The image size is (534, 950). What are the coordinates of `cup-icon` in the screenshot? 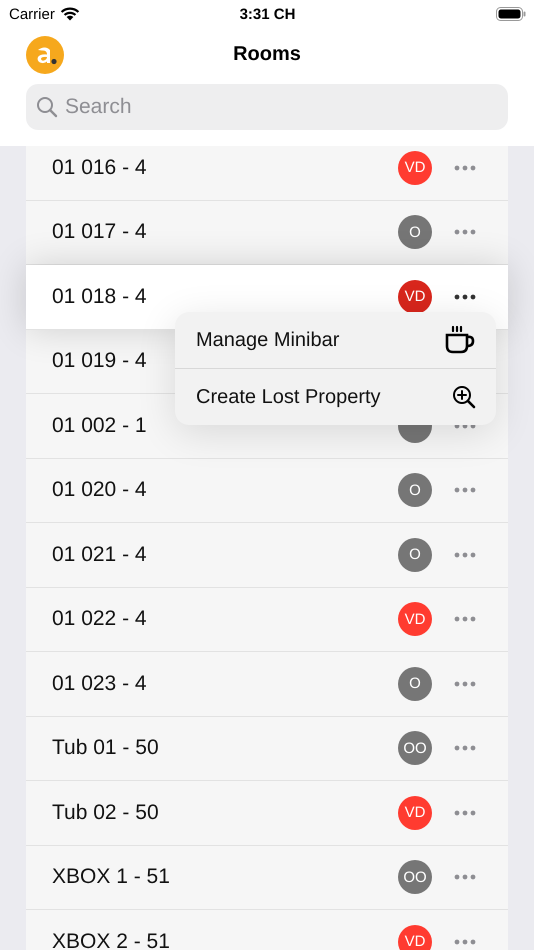 It's located at (460, 340).